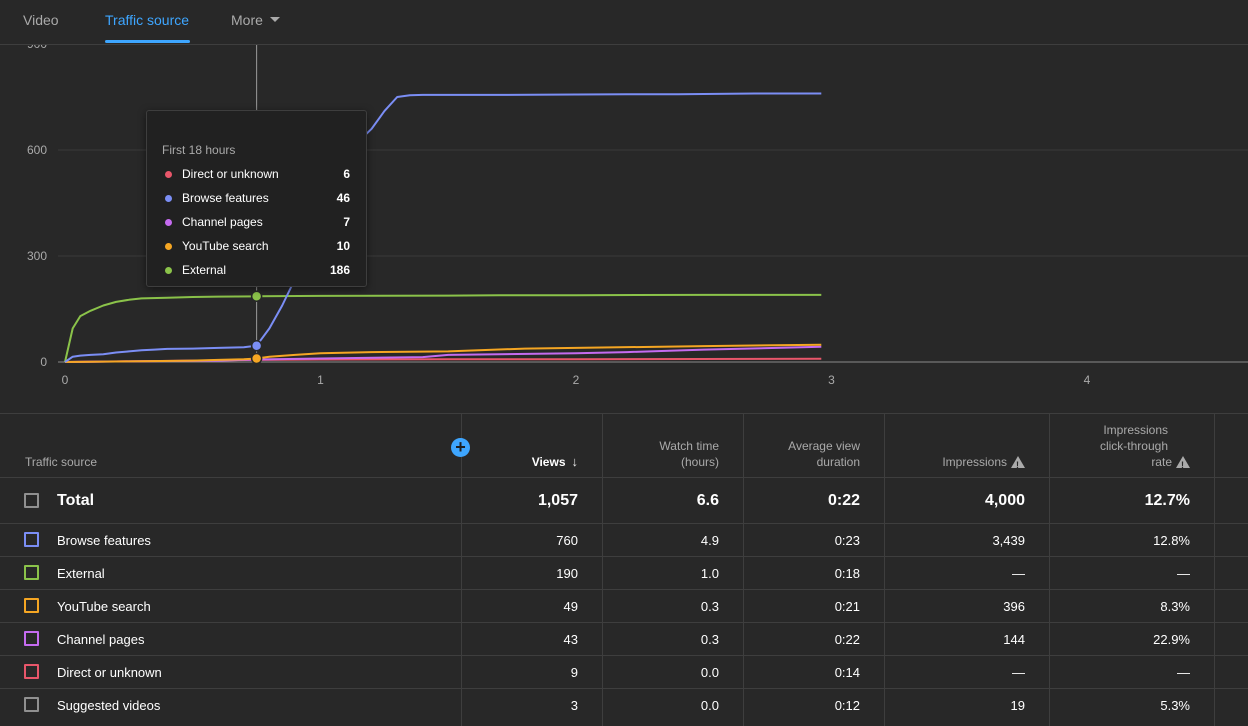  Describe the element at coordinates (567, 540) in the screenshot. I see `cell-views: 760` at that location.